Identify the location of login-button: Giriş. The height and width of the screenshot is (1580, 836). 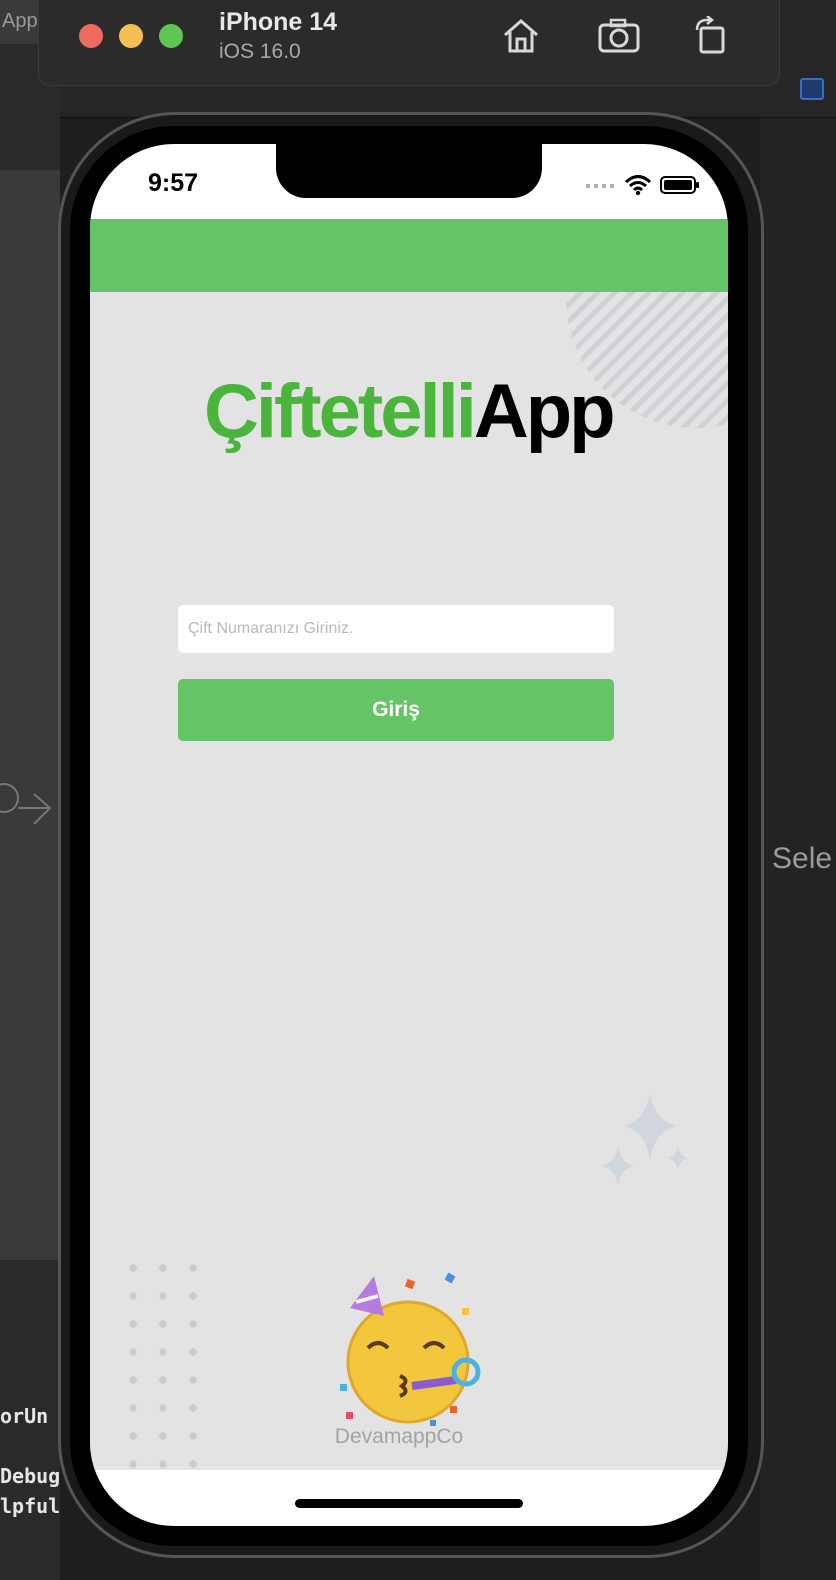
(396, 710).